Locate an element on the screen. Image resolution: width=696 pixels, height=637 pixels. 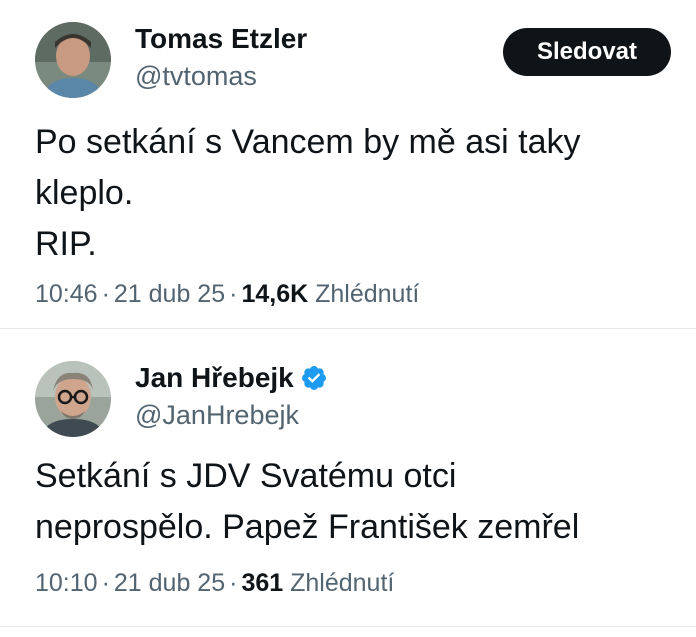
tweet-text-line: kleplo. is located at coordinates (84, 193).